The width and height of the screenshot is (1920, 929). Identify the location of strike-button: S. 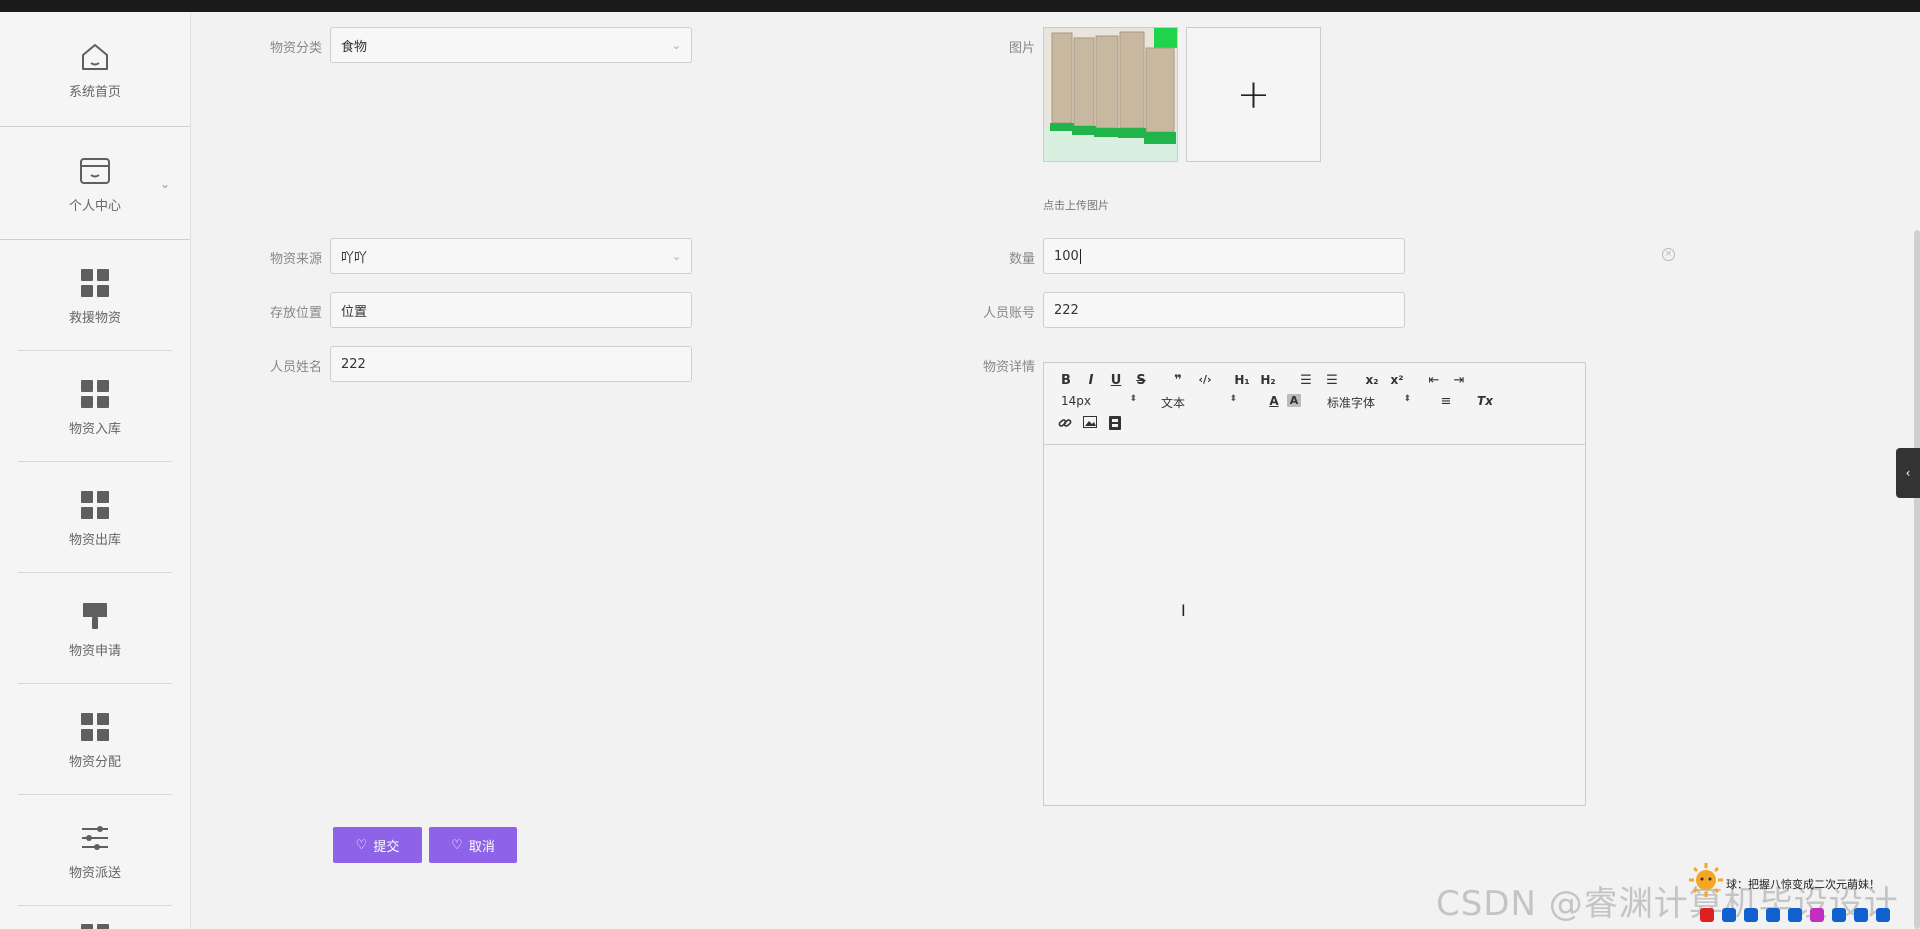
(1141, 380).